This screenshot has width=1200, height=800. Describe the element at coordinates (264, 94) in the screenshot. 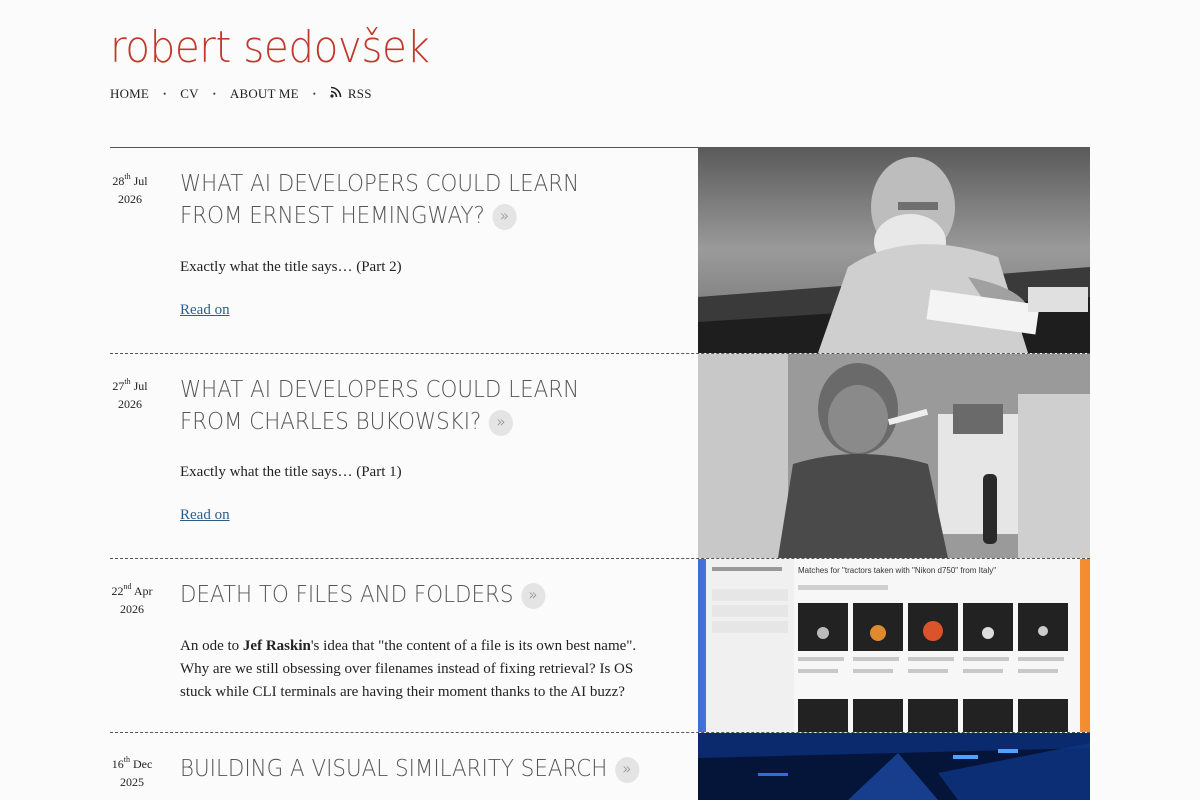

I see `nav-about-me: ABOUT ME` at that location.